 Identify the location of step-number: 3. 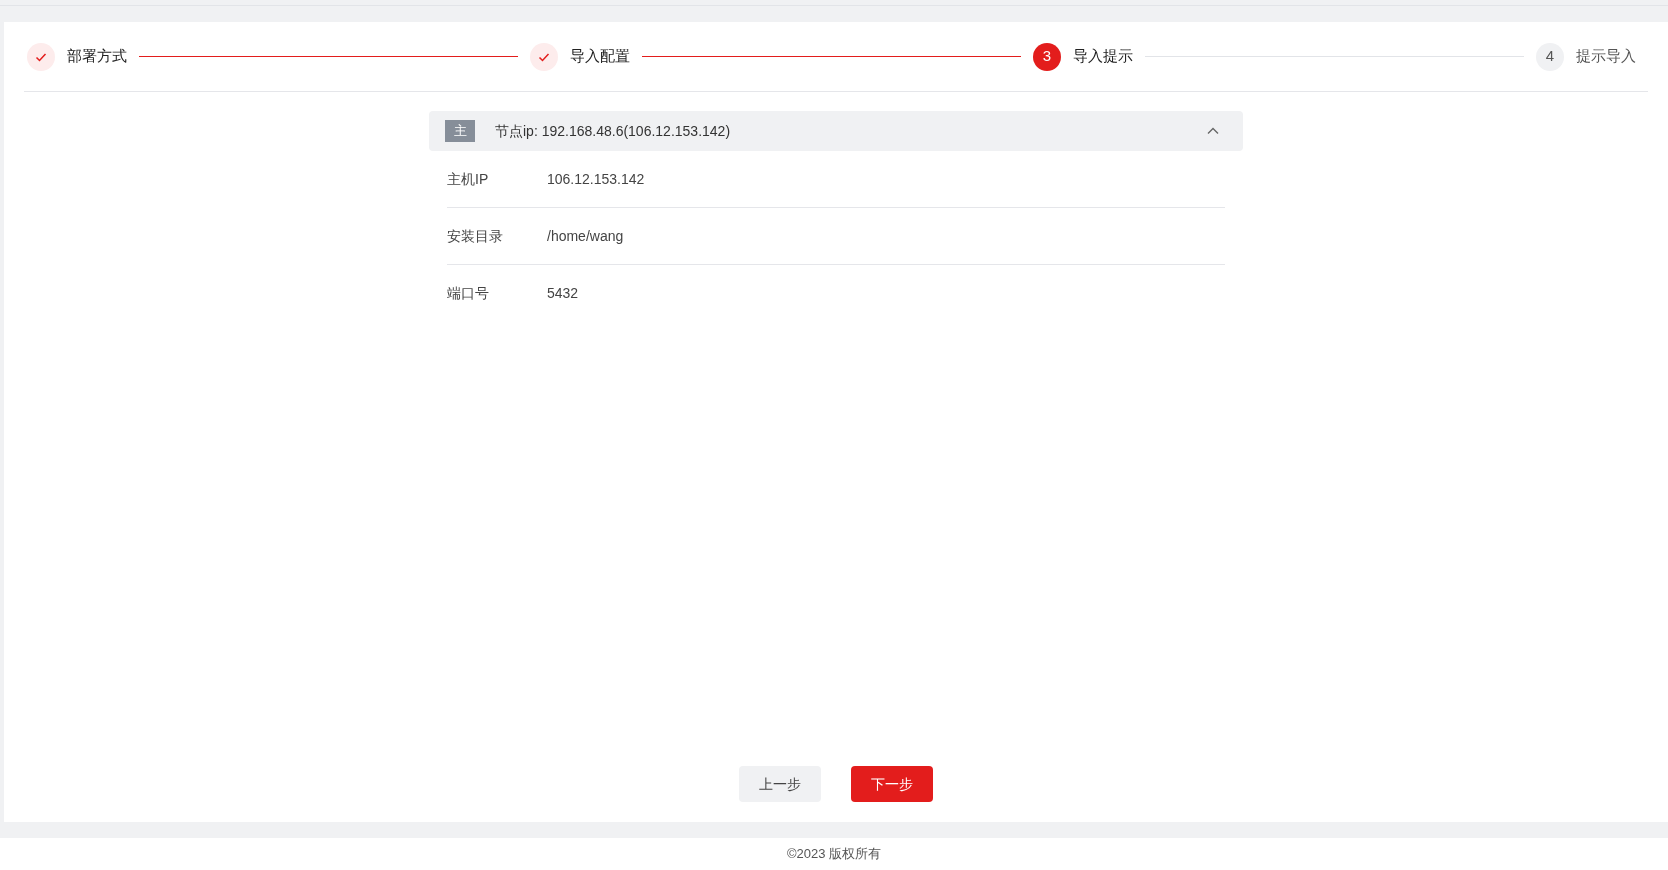
(1047, 56).